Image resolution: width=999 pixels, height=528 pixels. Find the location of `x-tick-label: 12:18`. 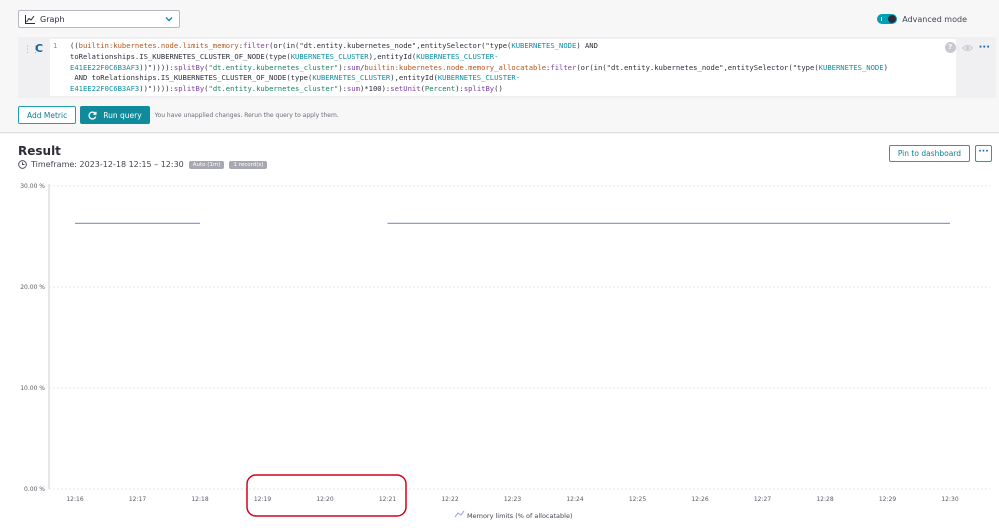

x-tick-label: 12:18 is located at coordinates (199, 499).